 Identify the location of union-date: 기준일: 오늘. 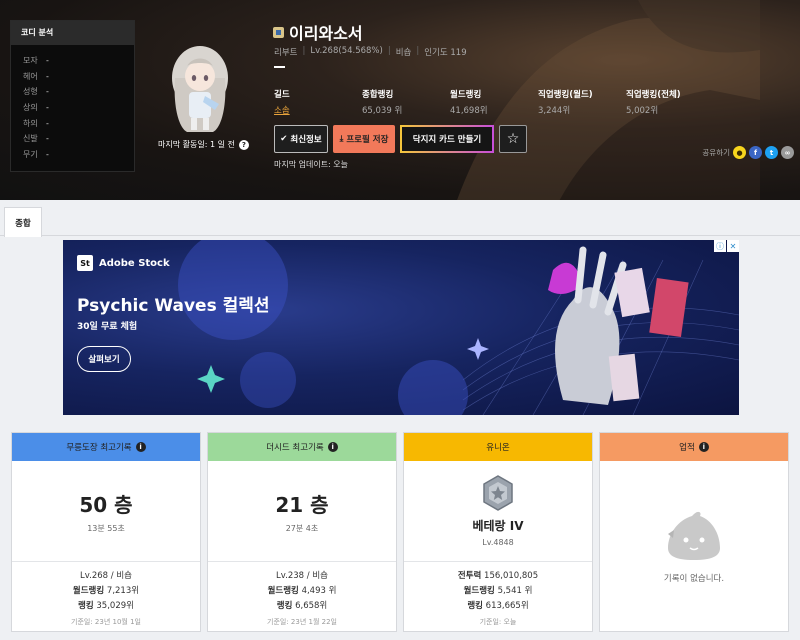
(498, 622).